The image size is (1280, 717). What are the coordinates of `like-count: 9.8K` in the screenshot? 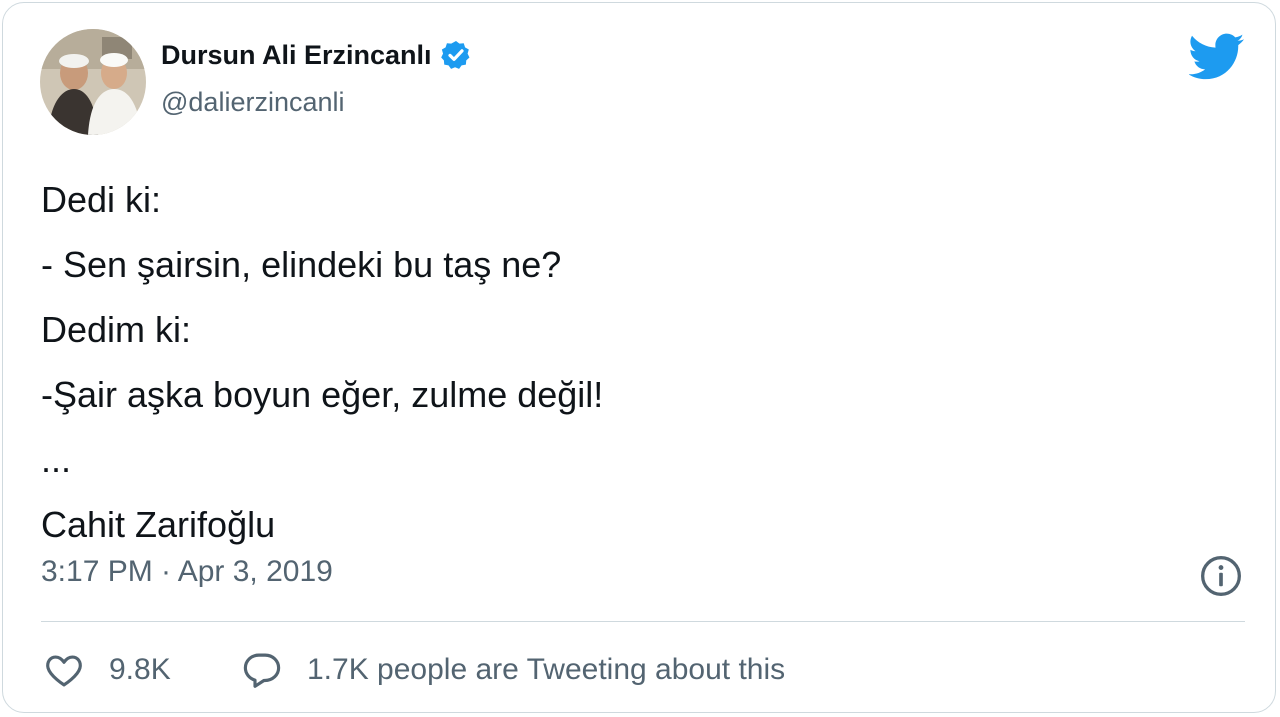 It's located at (140, 669).